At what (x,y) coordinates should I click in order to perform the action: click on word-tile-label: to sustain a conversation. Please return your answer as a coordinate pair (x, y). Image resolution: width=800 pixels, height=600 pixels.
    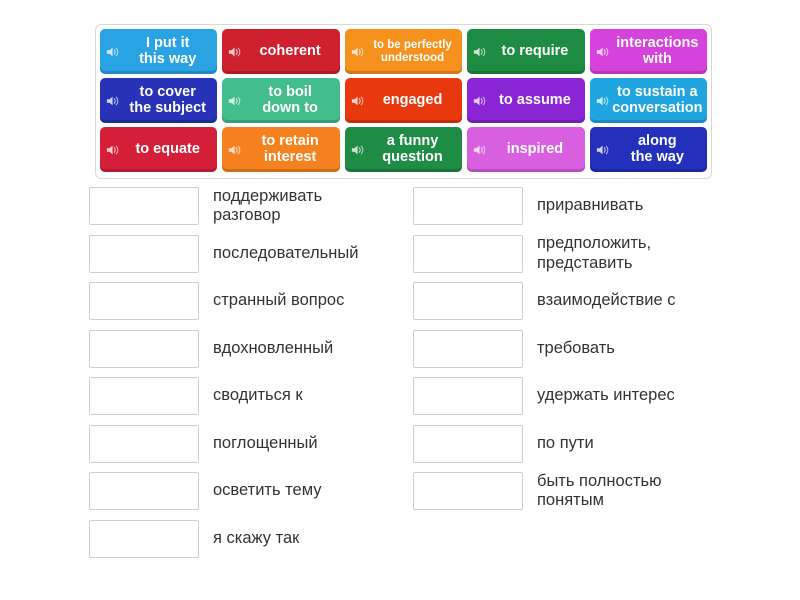
    Looking at the image, I should click on (657, 100).